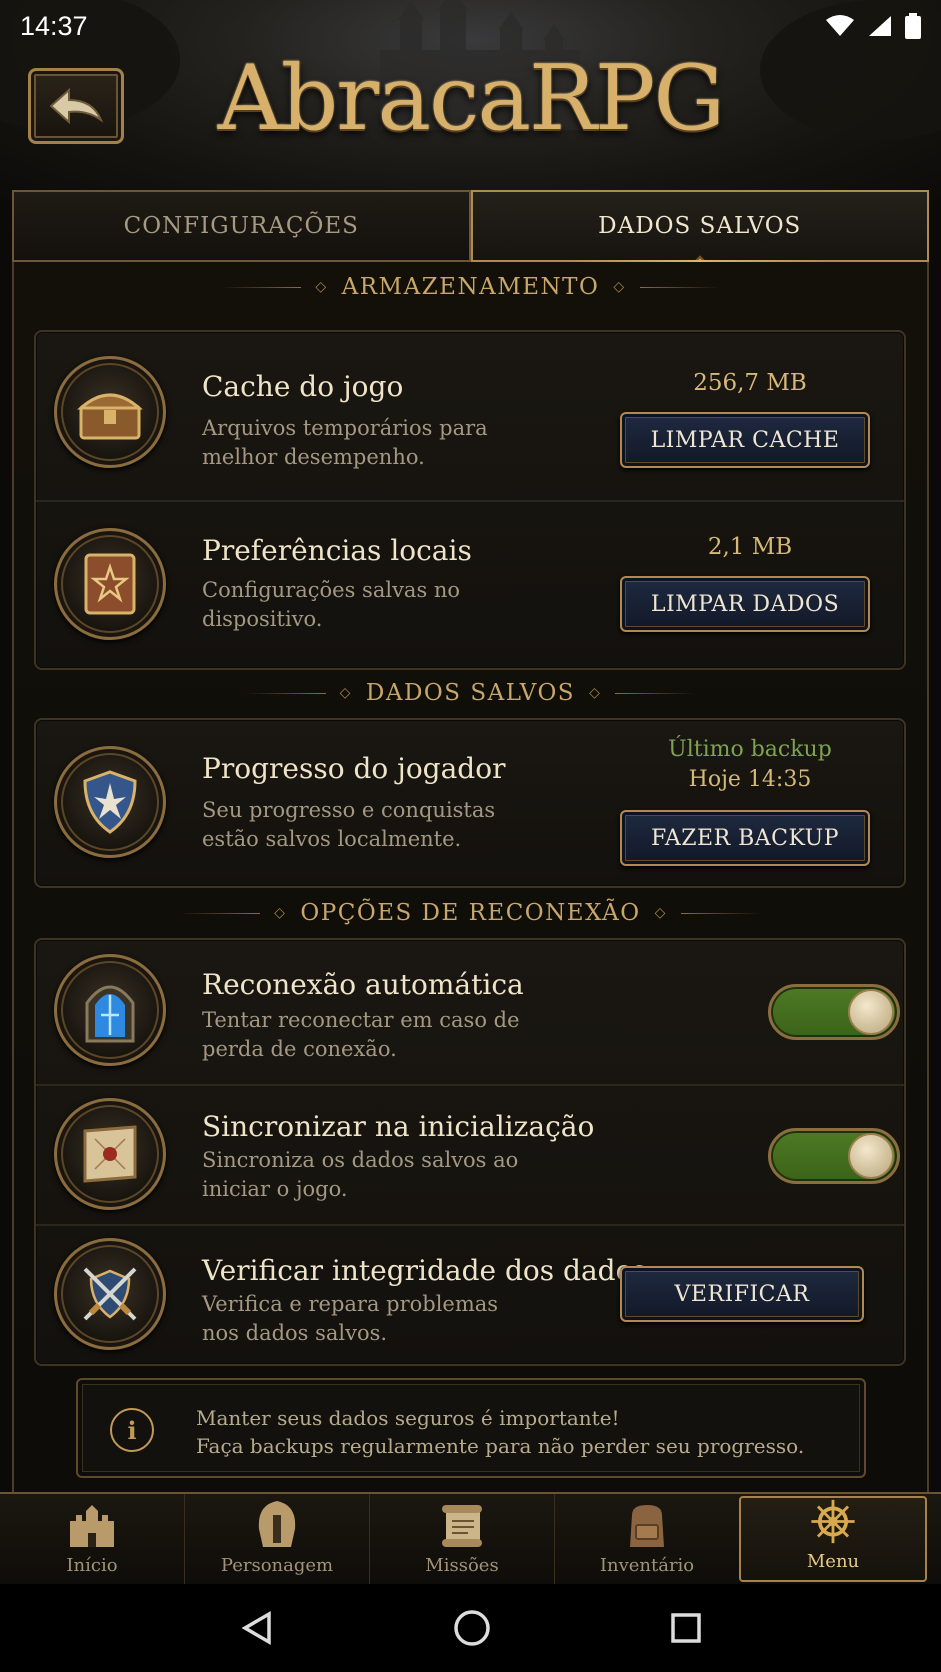  I want to click on section-title-saved: ◇ DADOS SALVOS ◇, so click(470, 693).